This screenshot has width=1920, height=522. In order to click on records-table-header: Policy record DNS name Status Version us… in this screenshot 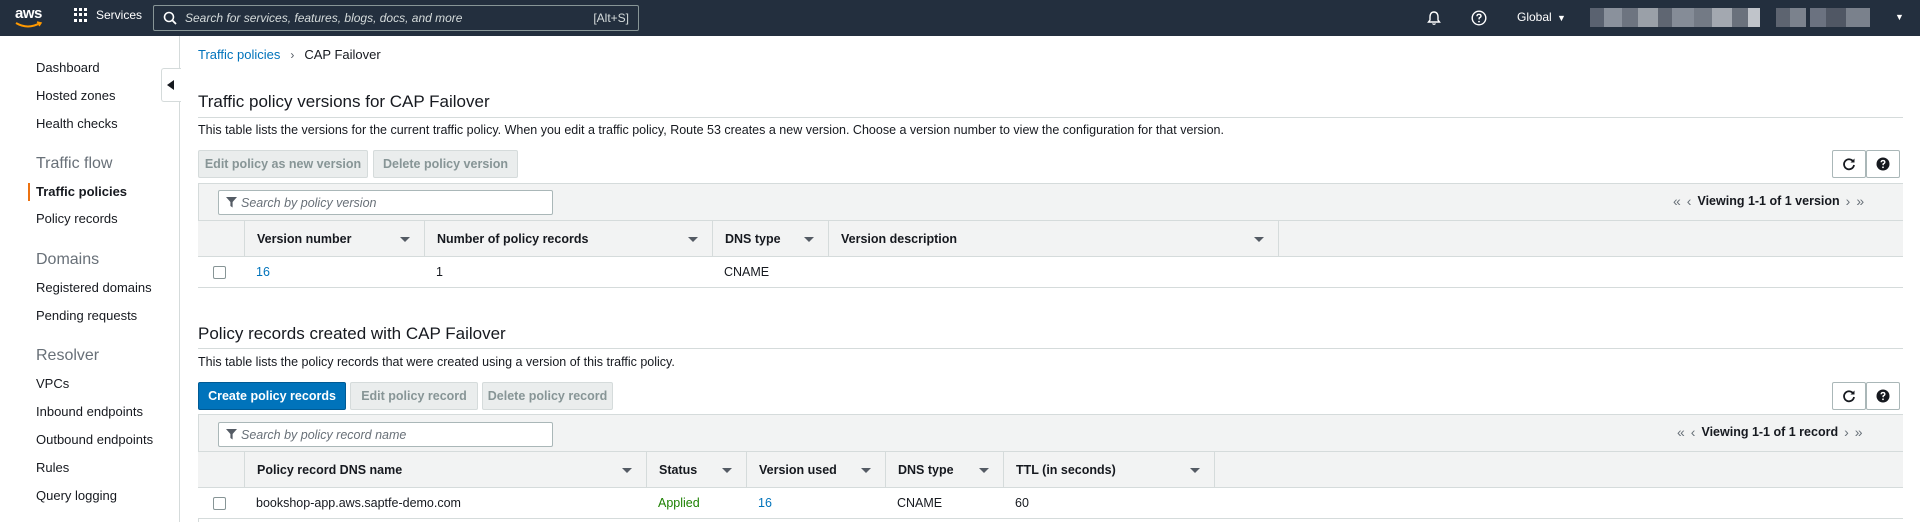, I will do `click(1050, 470)`.